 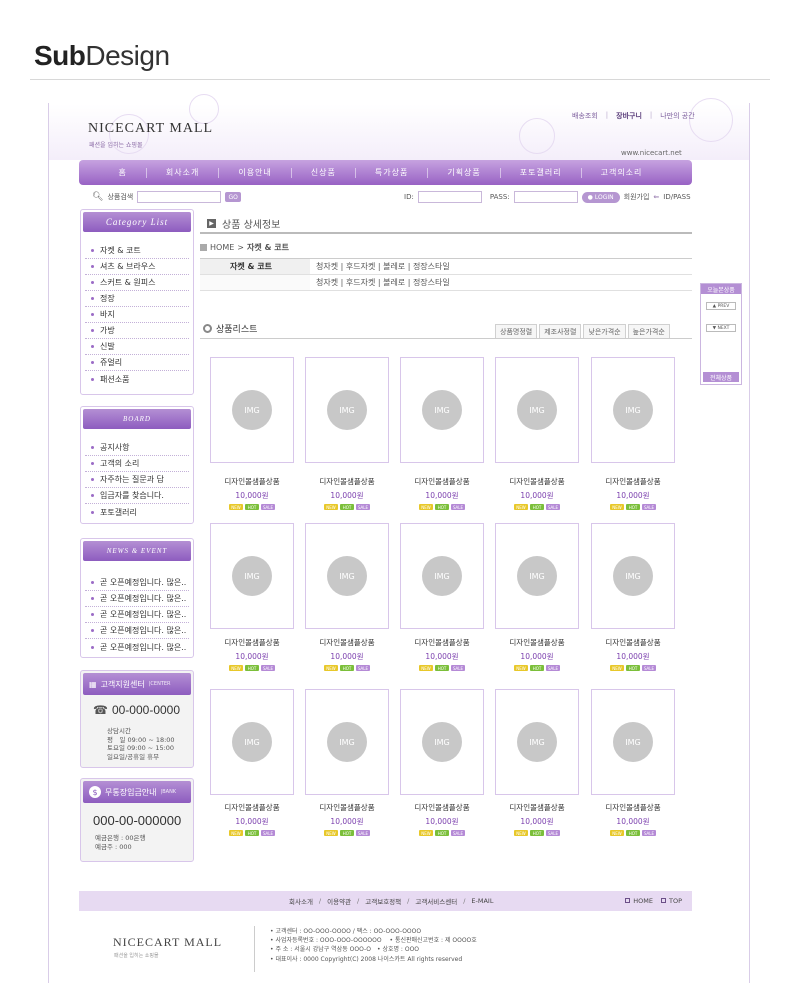 I want to click on pass-input, so click(x=545, y=197).